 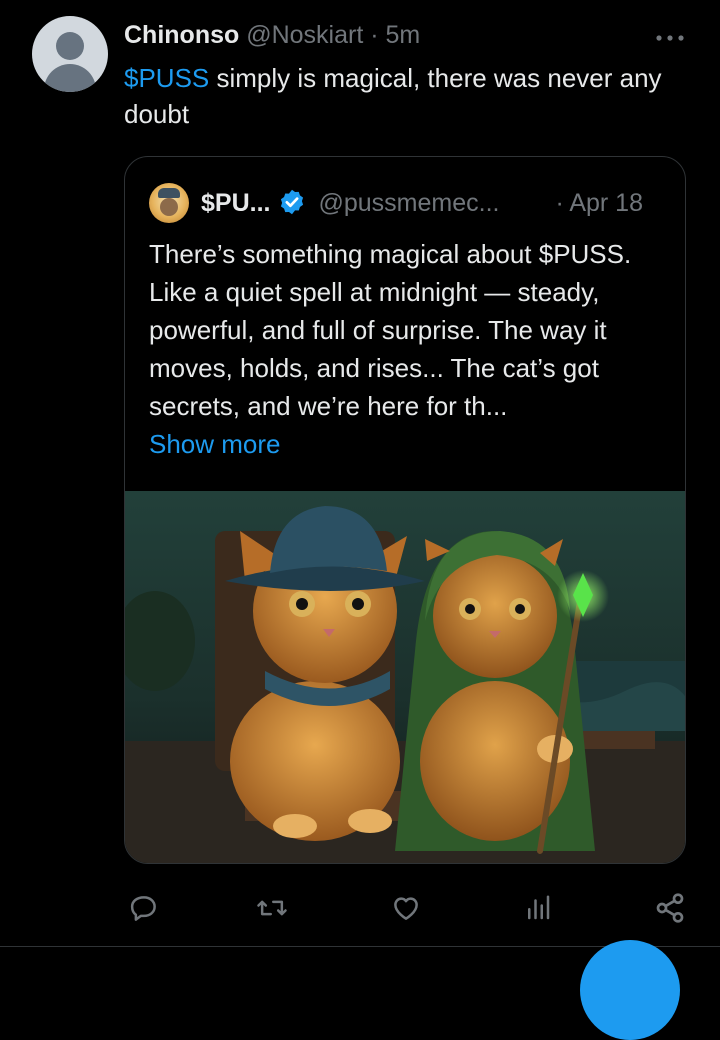 I want to click on avatar-placeholder-body, so click(x=70, y=78).